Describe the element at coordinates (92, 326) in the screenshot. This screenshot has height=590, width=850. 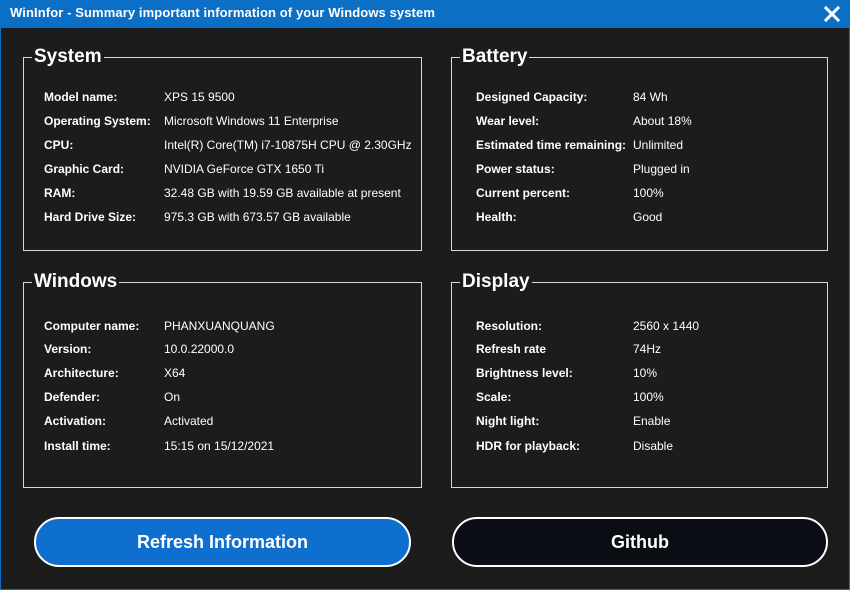
I see `windows-label-computer: Computer name:` at that location.